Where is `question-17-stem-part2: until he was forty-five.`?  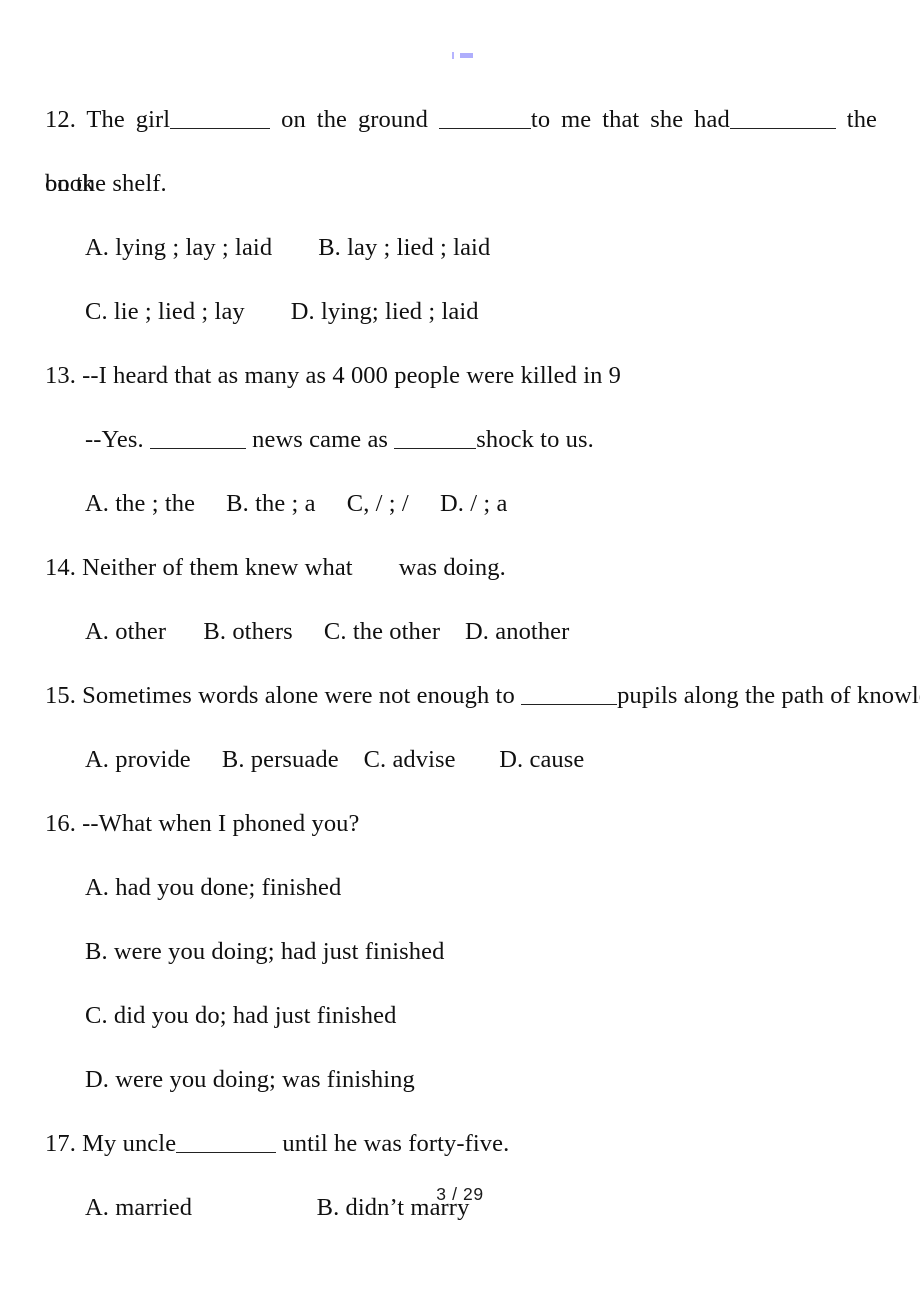 question-17-stem-part2: until he was forty-five. is located at coordinates (396, 1143).